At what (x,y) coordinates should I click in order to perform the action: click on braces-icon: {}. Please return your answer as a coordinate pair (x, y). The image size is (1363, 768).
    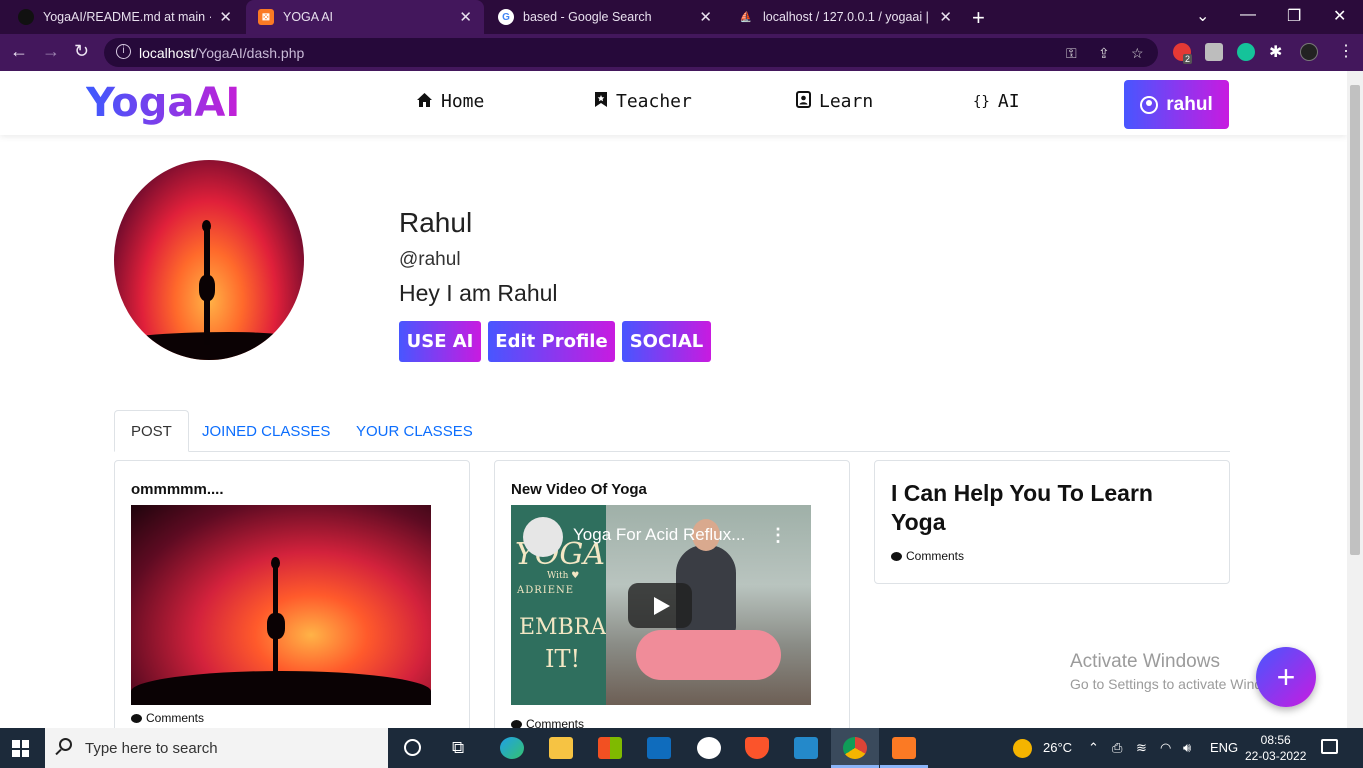
    Looking at the image, I should click on (981, 101).